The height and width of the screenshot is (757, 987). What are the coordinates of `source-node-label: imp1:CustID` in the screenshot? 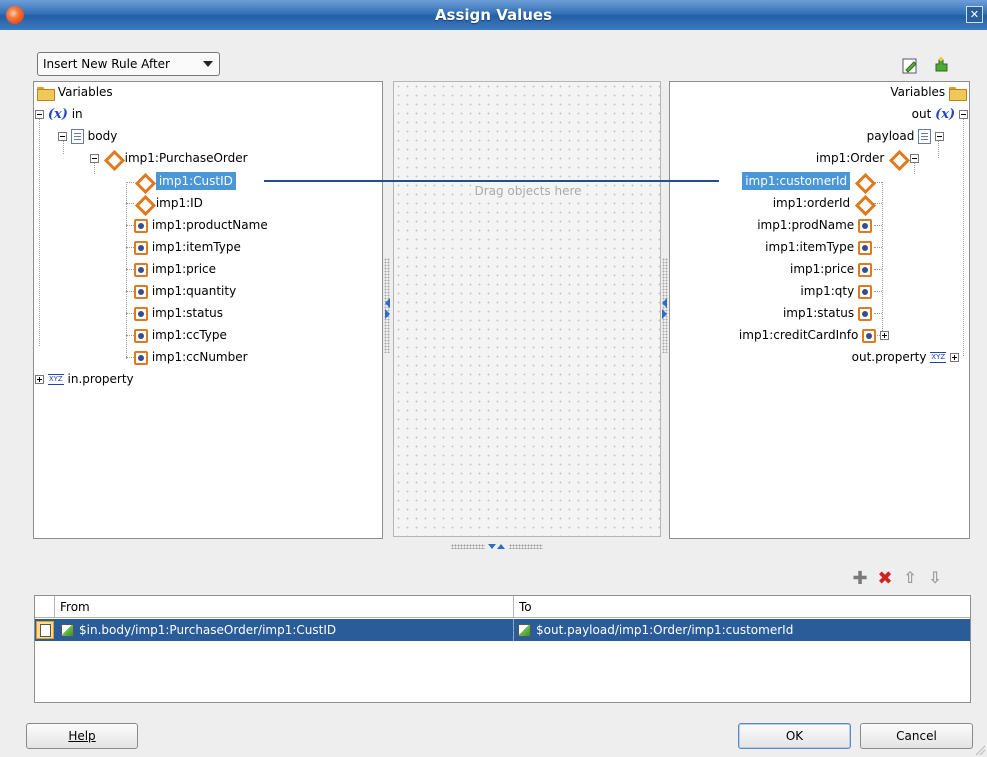 It's located at (195, 181).